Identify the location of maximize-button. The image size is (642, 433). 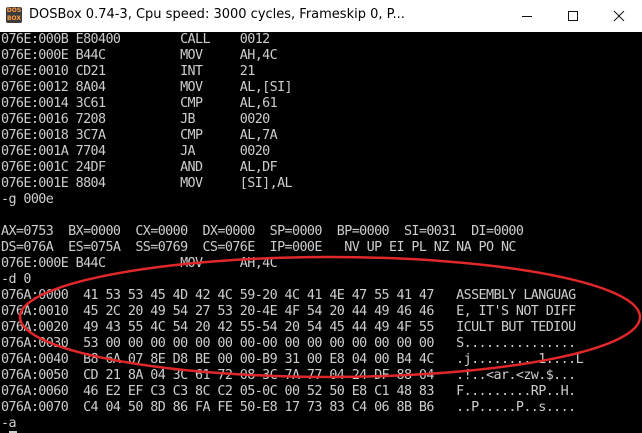
(573, 16).